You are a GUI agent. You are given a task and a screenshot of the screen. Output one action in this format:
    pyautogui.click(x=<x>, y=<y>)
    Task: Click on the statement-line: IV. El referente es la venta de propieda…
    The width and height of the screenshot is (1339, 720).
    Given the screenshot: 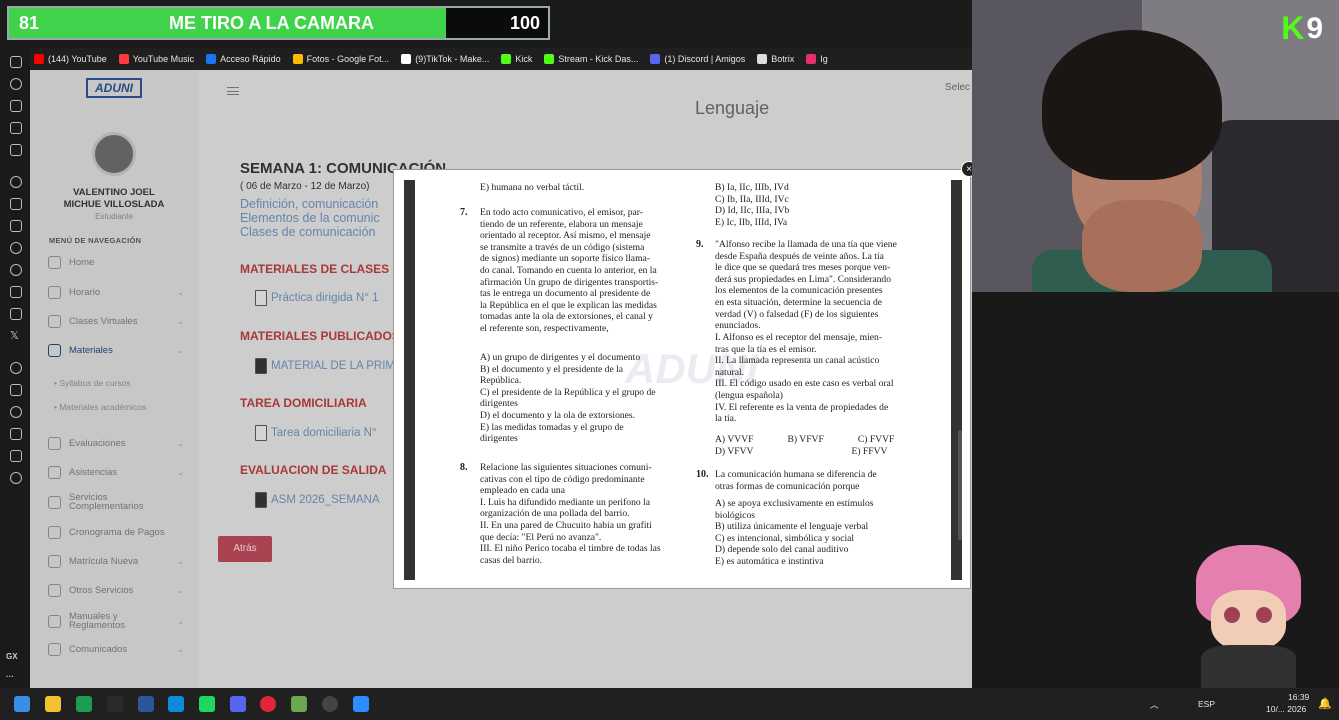 What is the action you would take?
    pyautogui.click(x=802, y=407)
    